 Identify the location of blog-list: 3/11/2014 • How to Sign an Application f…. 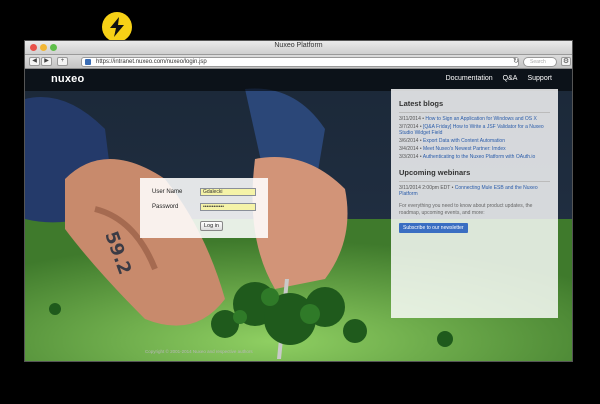
(474, 138).